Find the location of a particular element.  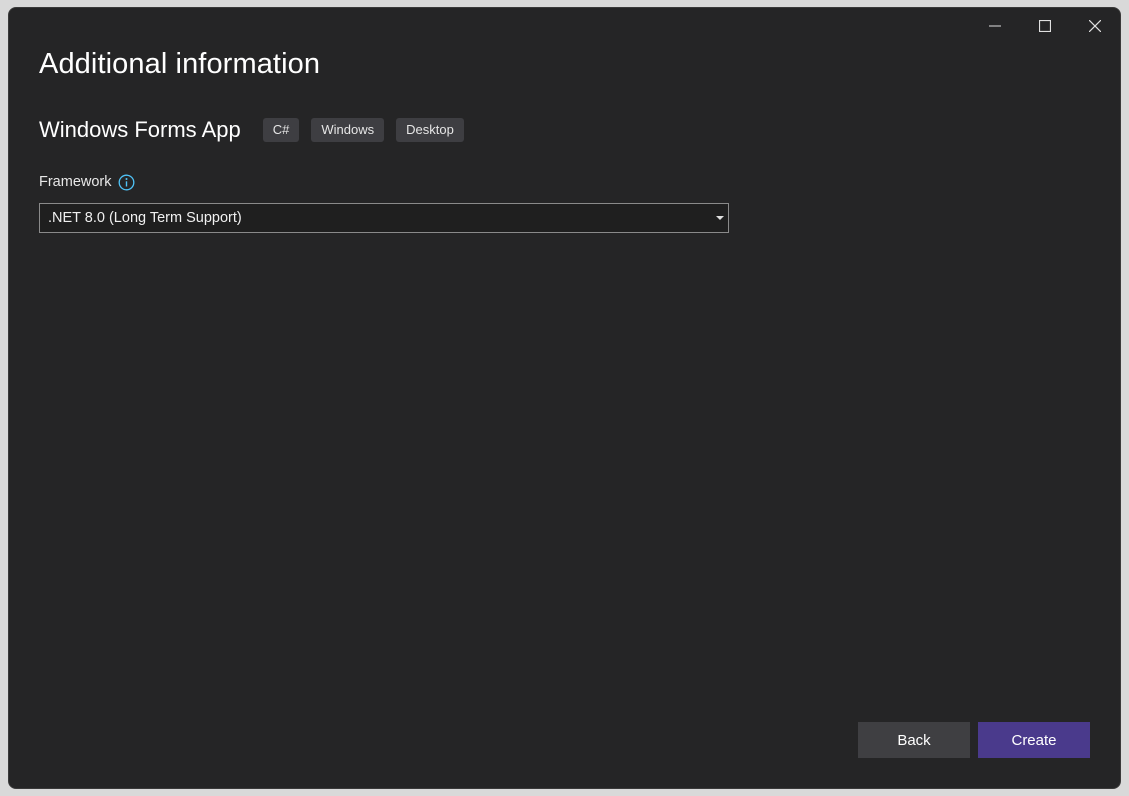

info-icon is located at coordinates (126, 182).